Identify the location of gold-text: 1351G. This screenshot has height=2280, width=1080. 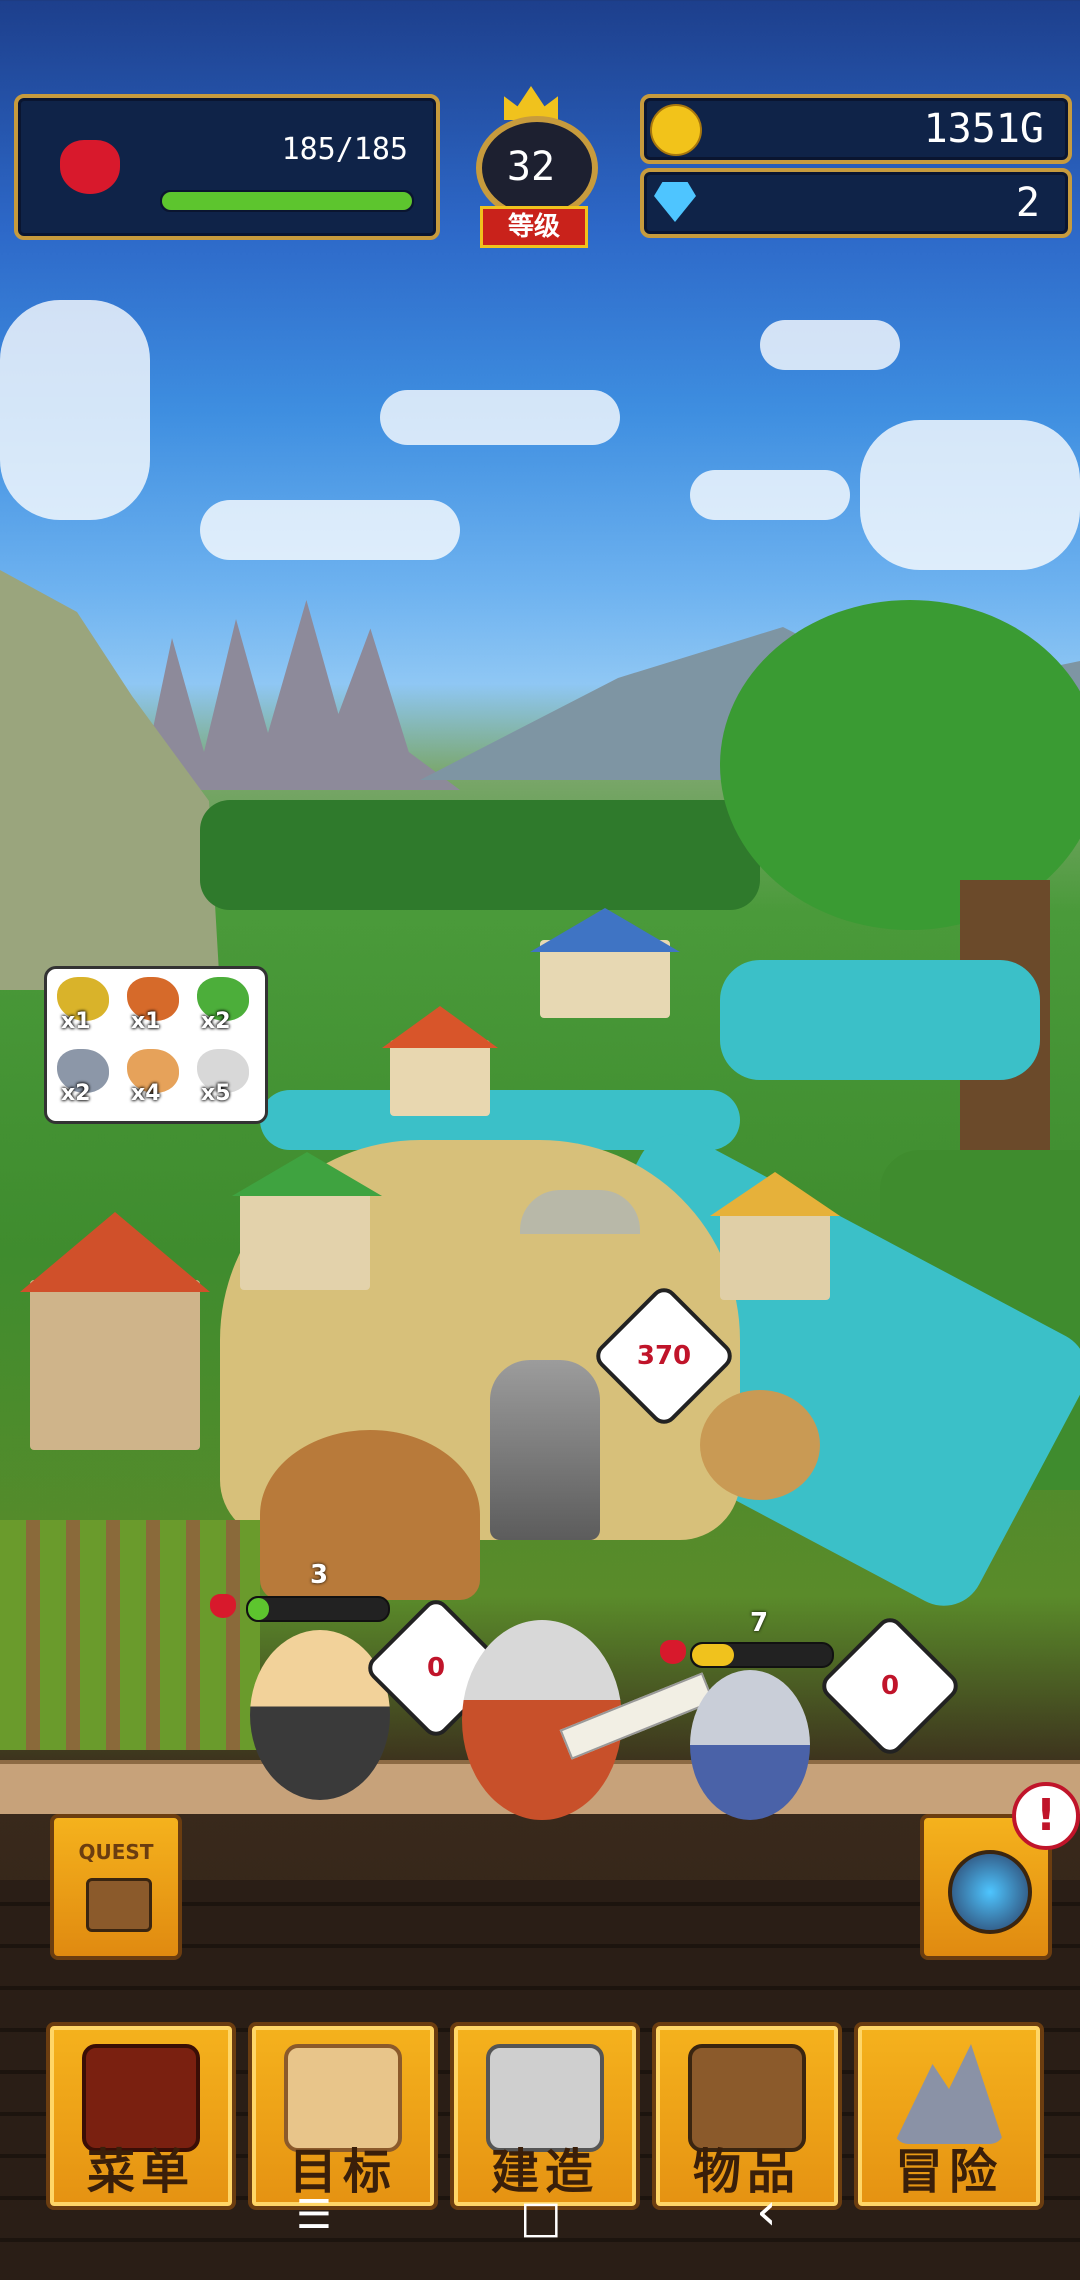
(983, 129).